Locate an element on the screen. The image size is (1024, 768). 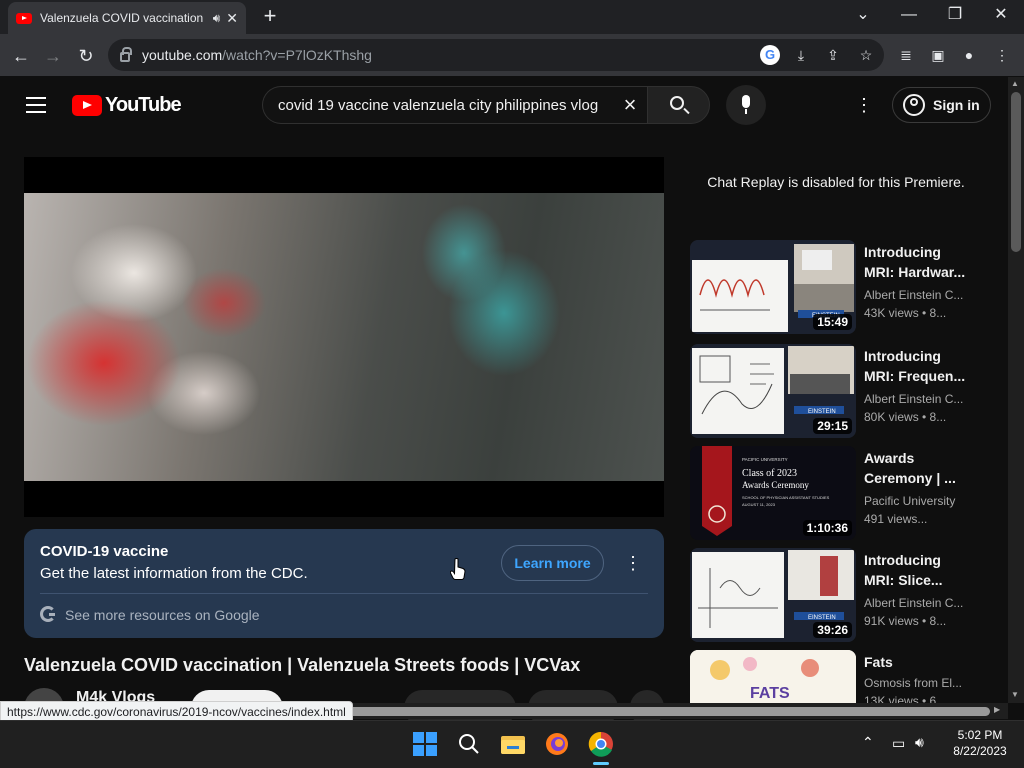
vertical-scrollbar-thumb is located at coordinates (1016, 172).